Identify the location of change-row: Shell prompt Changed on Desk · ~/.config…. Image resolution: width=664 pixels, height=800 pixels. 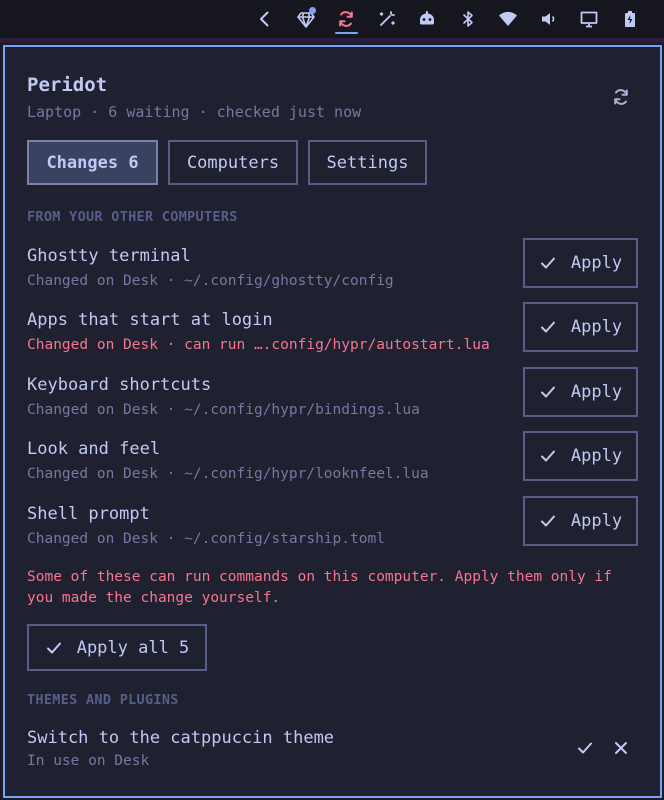
(333, 526).